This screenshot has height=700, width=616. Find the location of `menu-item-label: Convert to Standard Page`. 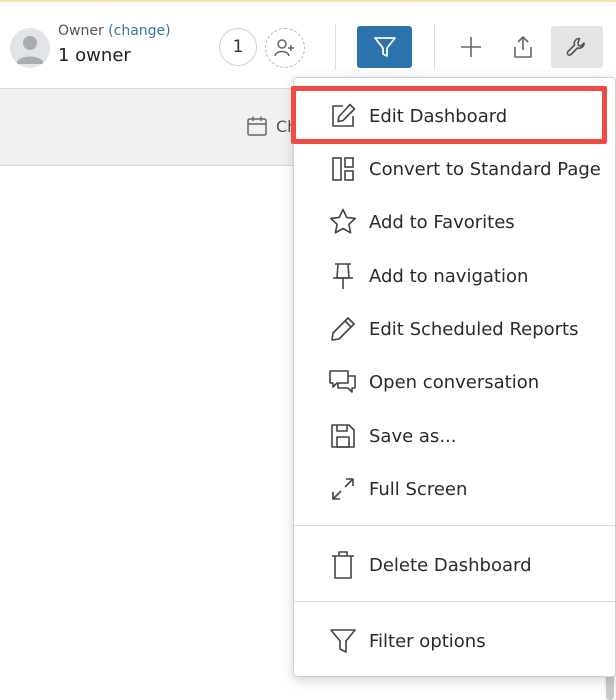

menu-item-label: Convert to Standard Page is located at coordinates (485, 169).